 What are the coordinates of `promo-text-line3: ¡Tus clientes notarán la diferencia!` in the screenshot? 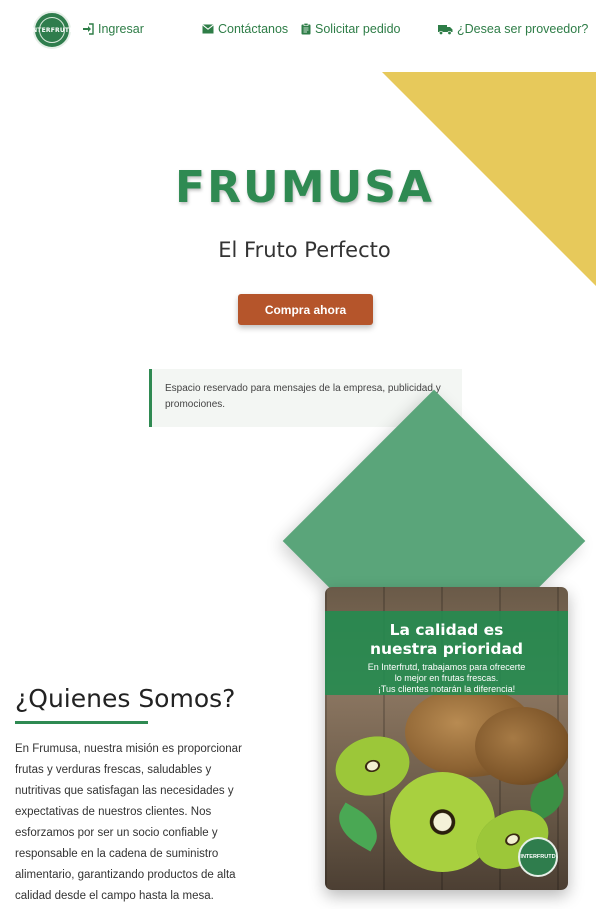 It's located at (446, 689).